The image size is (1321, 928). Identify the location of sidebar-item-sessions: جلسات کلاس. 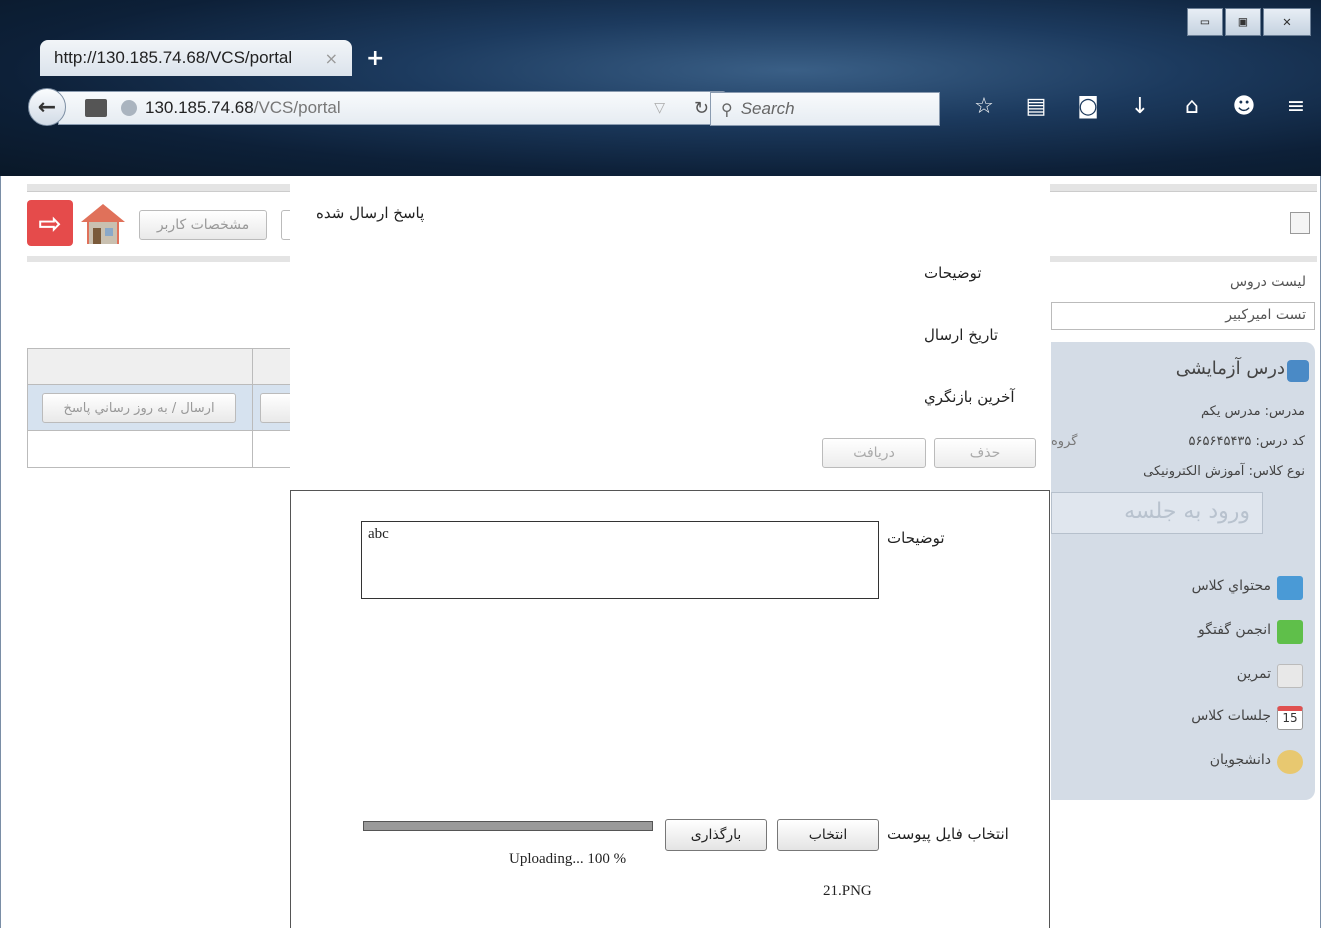
(1231, 716).